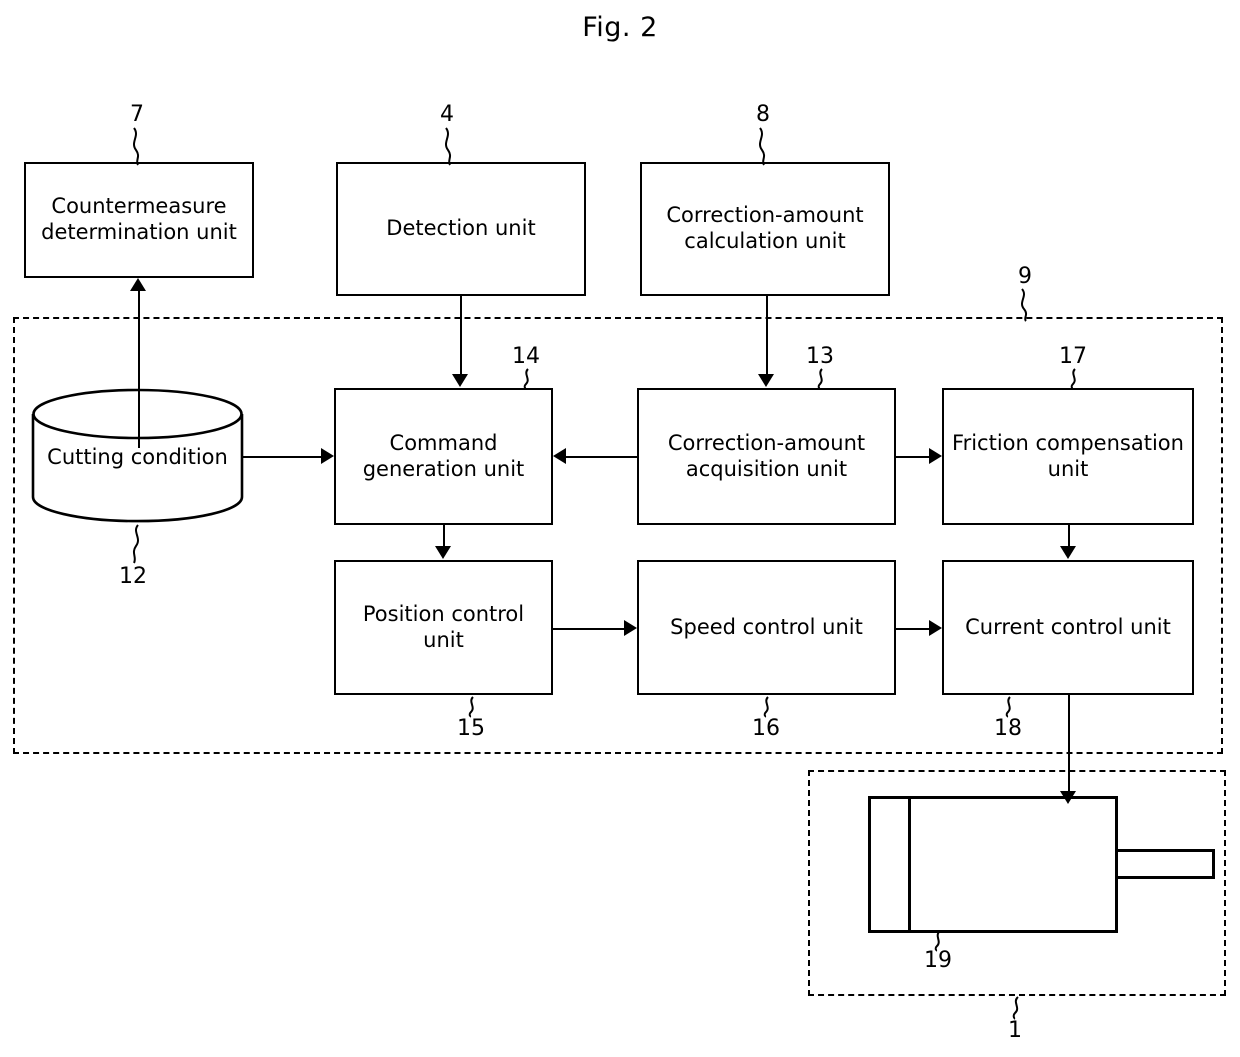 The image size is (1240, 1057). I want to click on block-correction-amount-calculation-unit: Correction-amount calculation unit, so click(765, 229).